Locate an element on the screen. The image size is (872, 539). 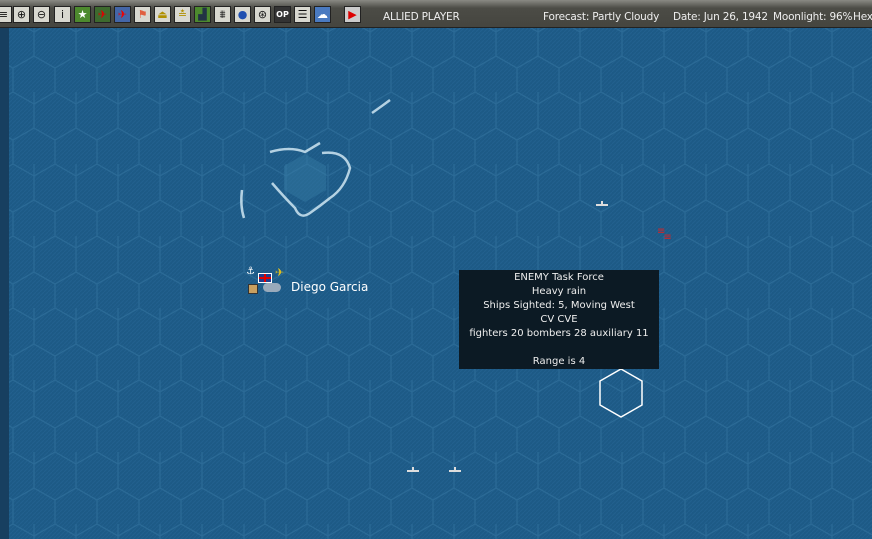
aircraft-icon: ✈ is located at coordinates (280, 272).